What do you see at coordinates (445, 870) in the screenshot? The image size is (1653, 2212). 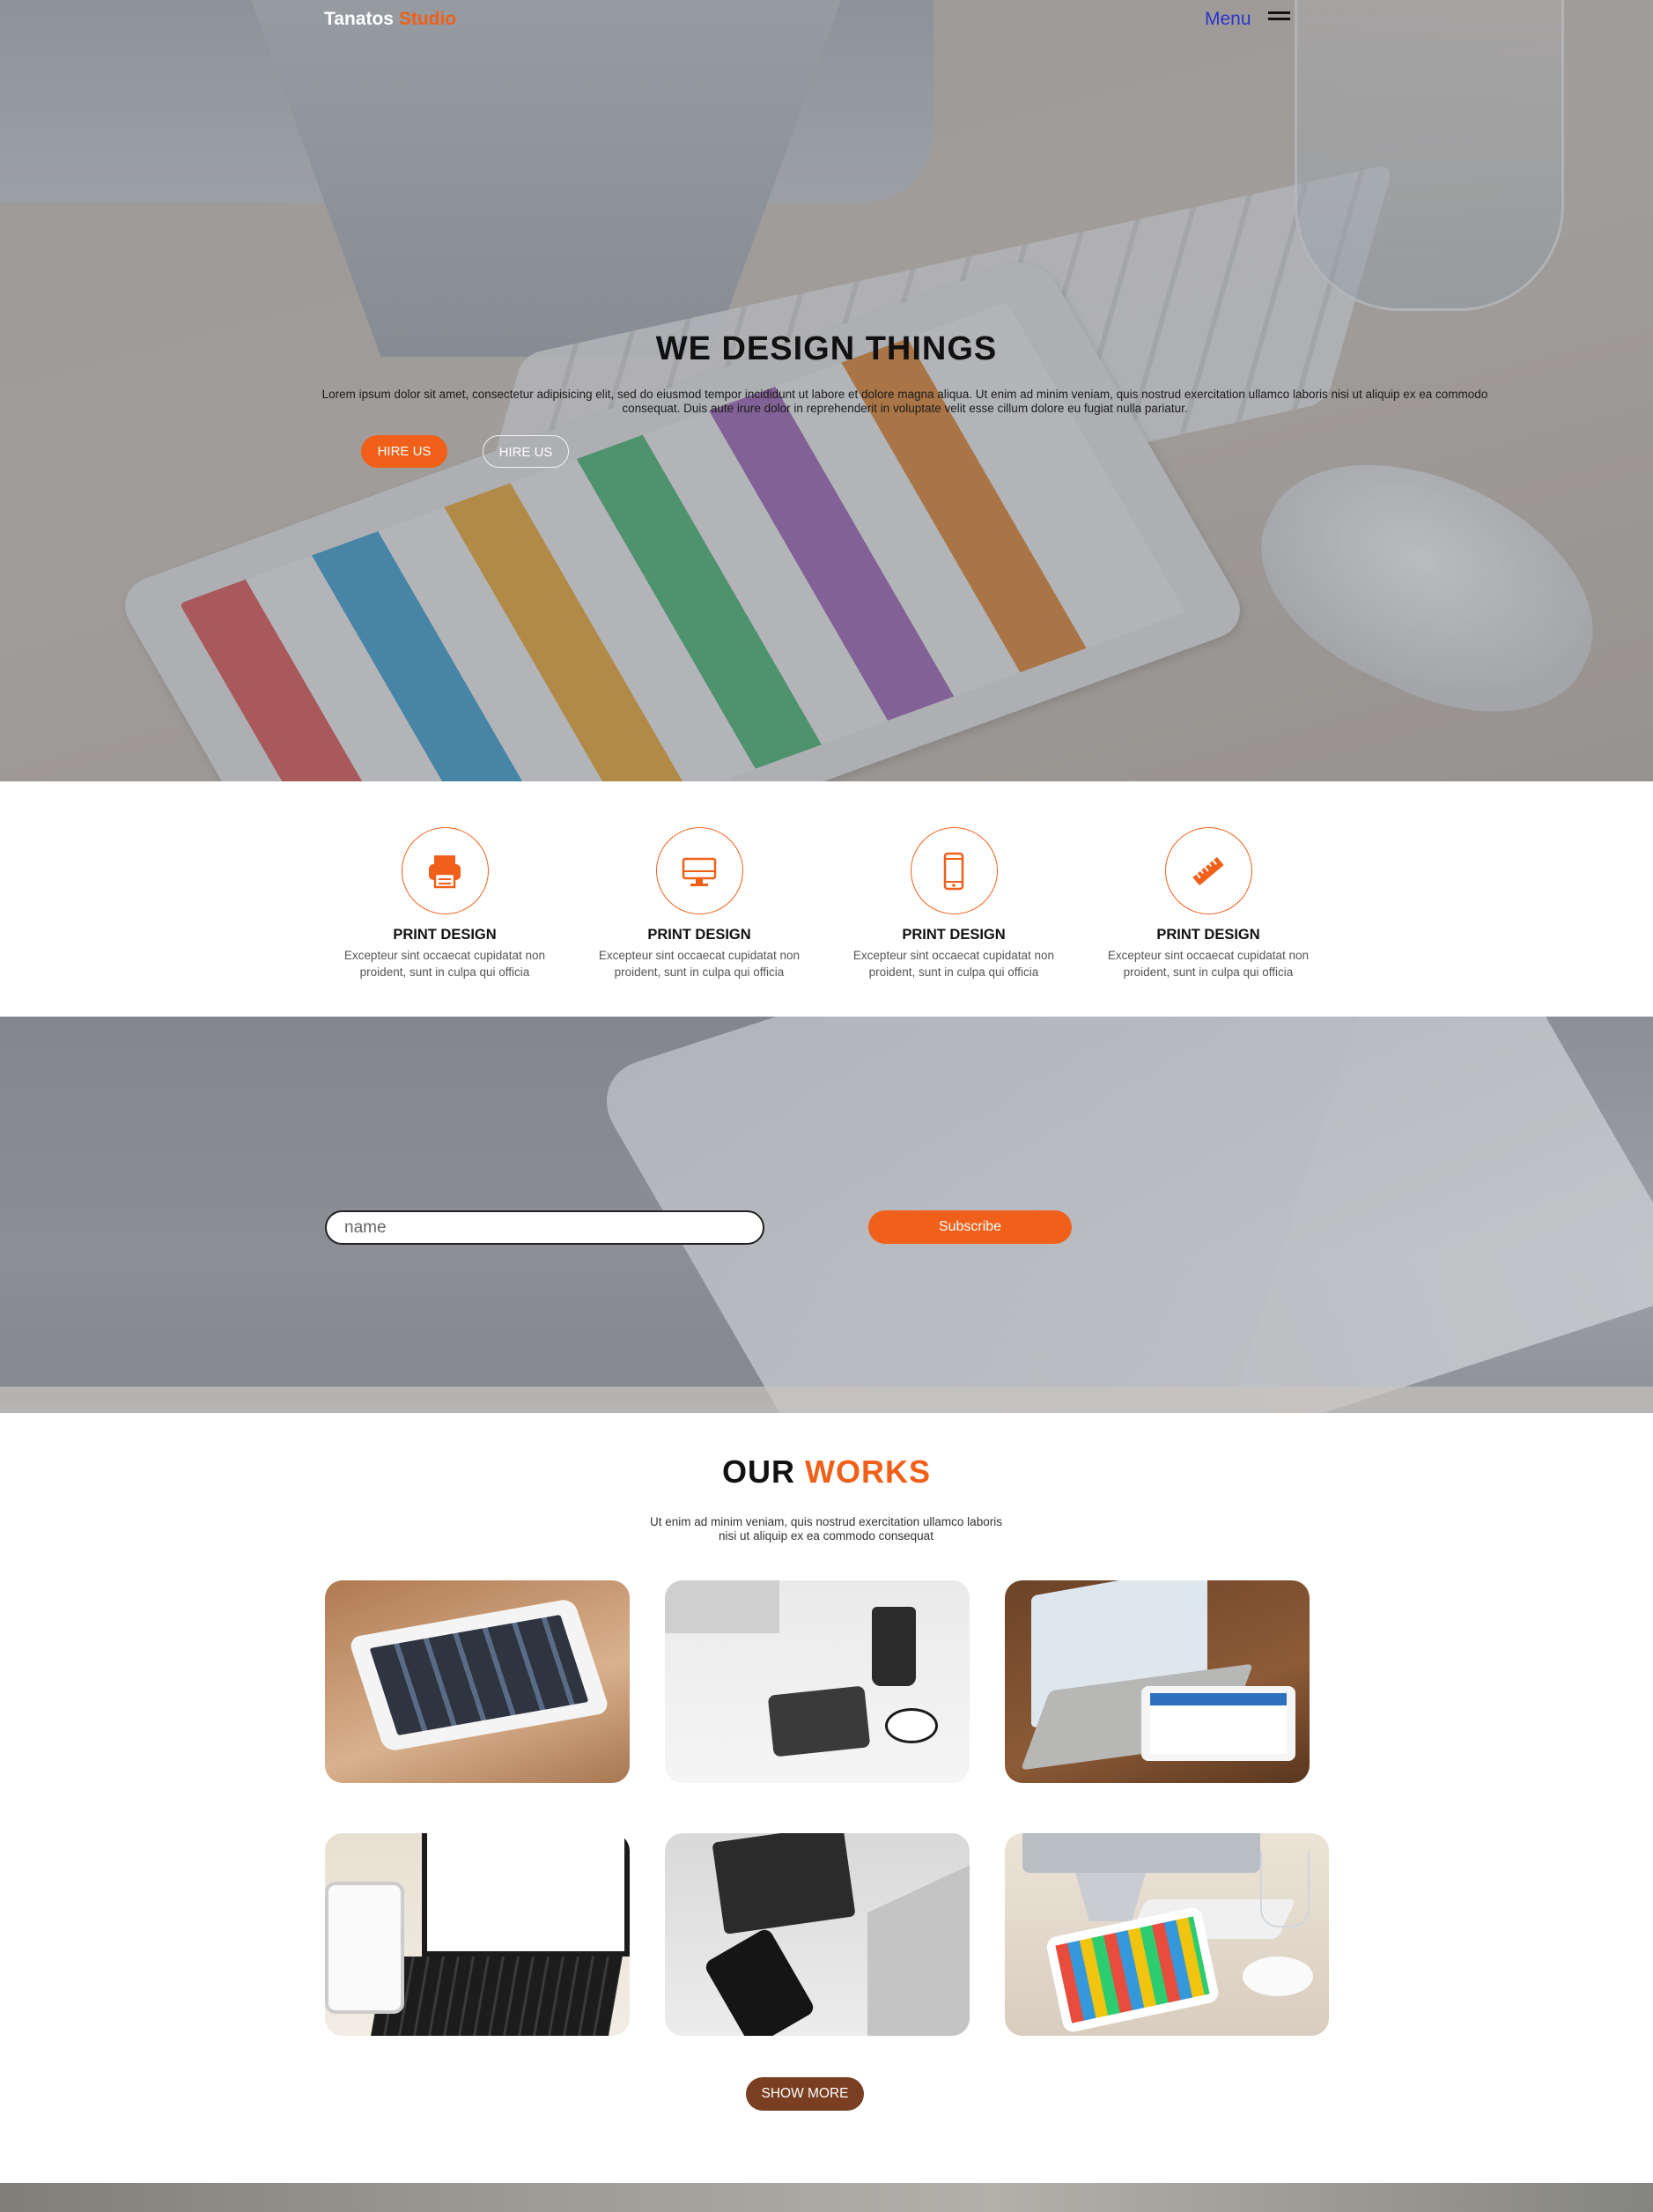 I see `printer-icon` at bounding box center [445, 870].